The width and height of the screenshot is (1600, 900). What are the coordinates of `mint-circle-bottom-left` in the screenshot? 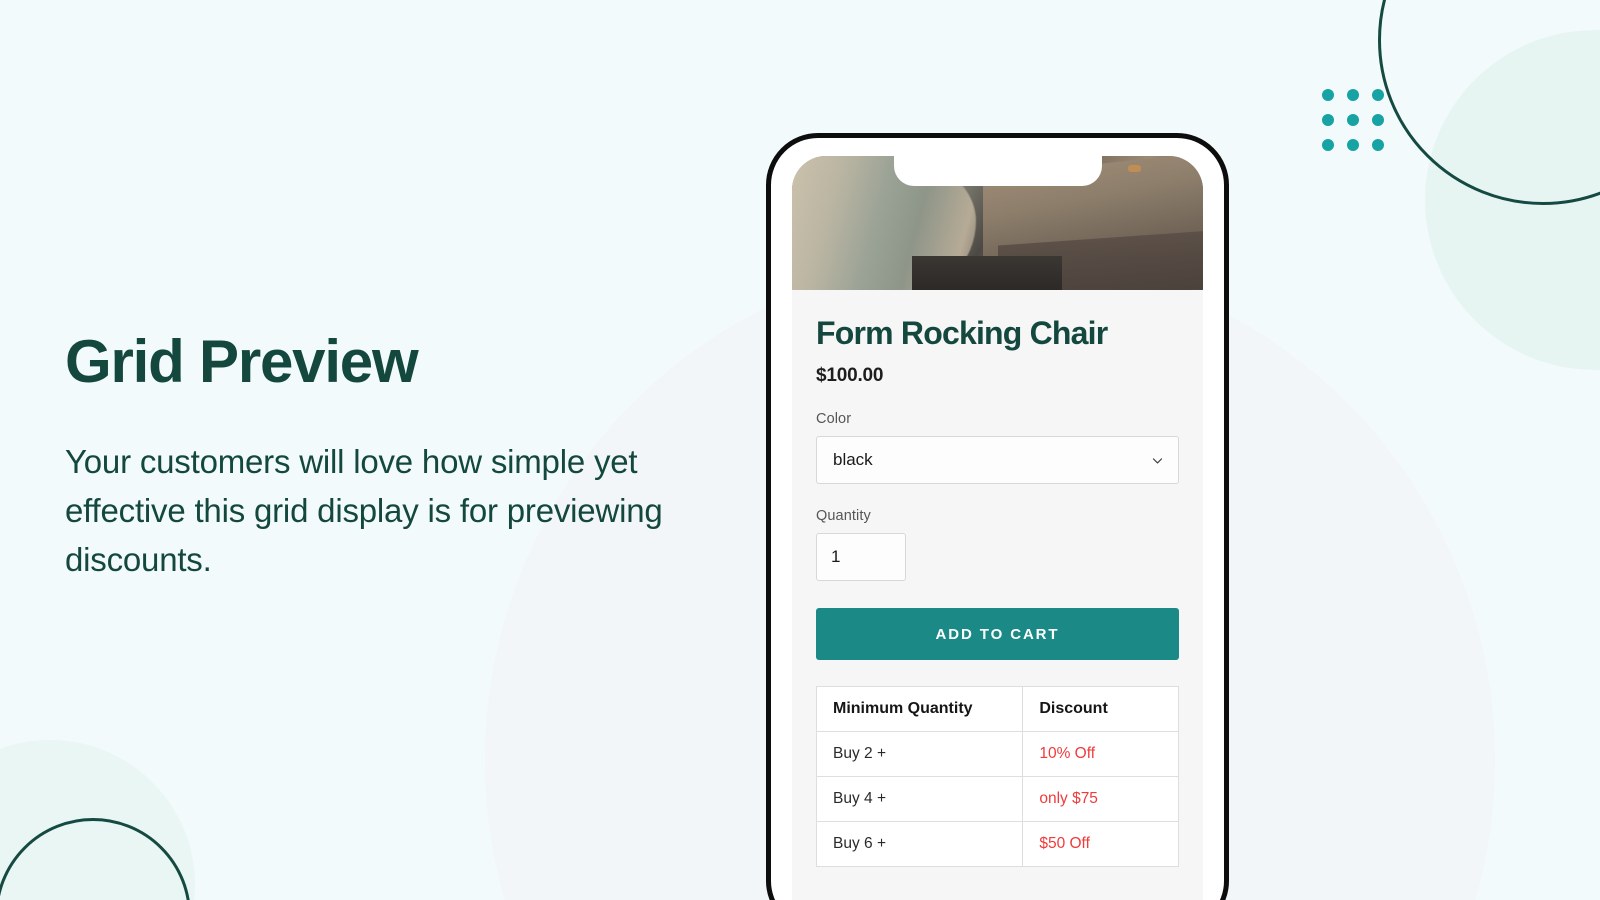 It's located at (97, 820).